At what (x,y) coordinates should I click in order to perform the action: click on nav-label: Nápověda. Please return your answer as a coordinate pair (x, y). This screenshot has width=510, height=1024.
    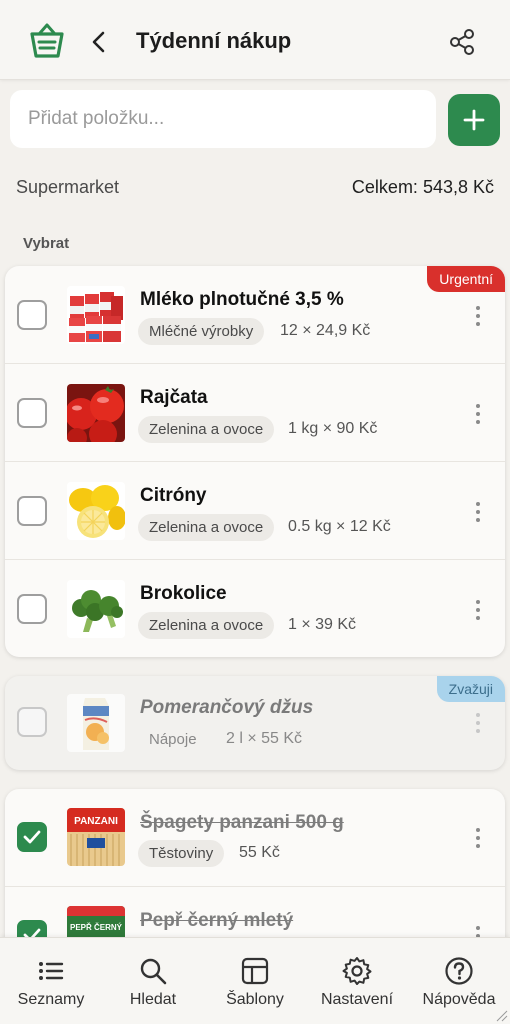
    Looking at the image, I should click on (459, 999).